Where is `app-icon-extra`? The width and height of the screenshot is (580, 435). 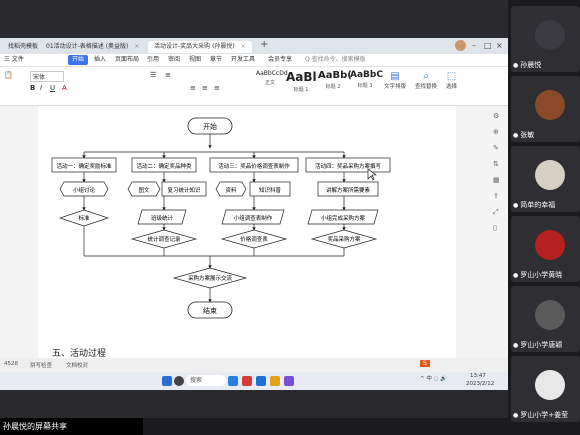
app-icon-extra is located at coordinates (289, 381).